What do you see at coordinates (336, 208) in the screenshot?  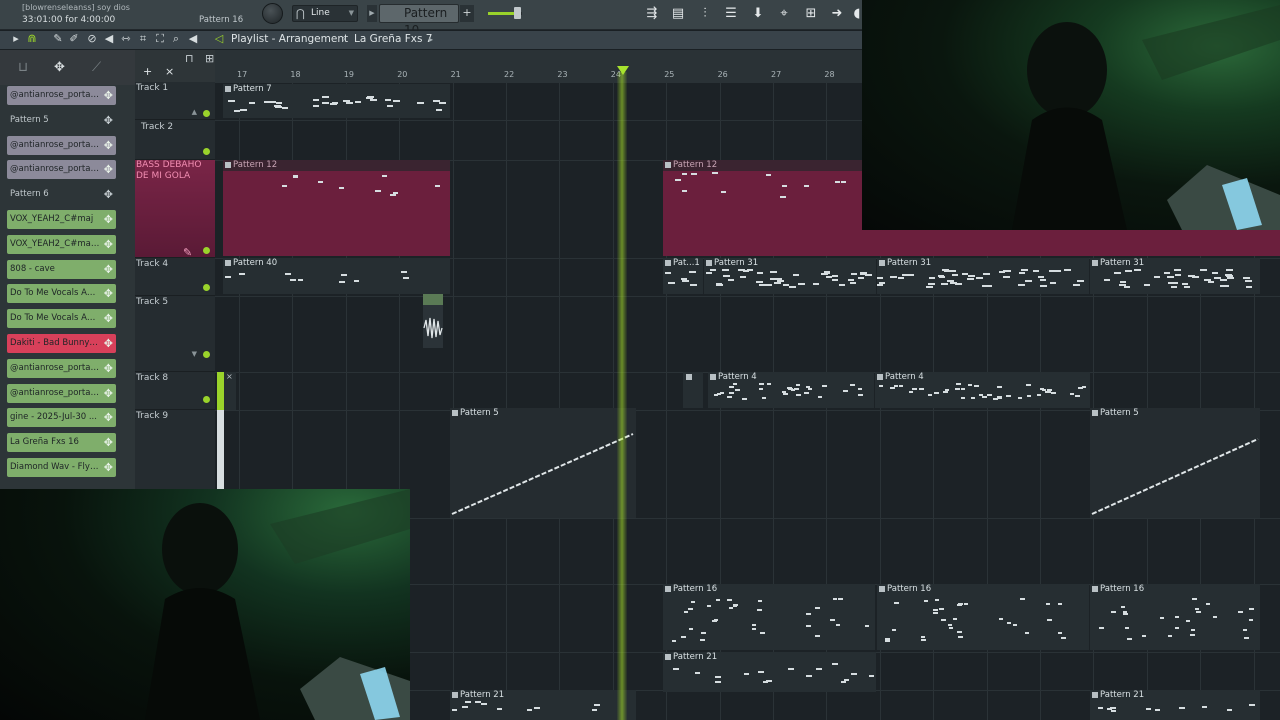 I see `pattern-clip: Pattern 12` at bounding box center [336, 208].